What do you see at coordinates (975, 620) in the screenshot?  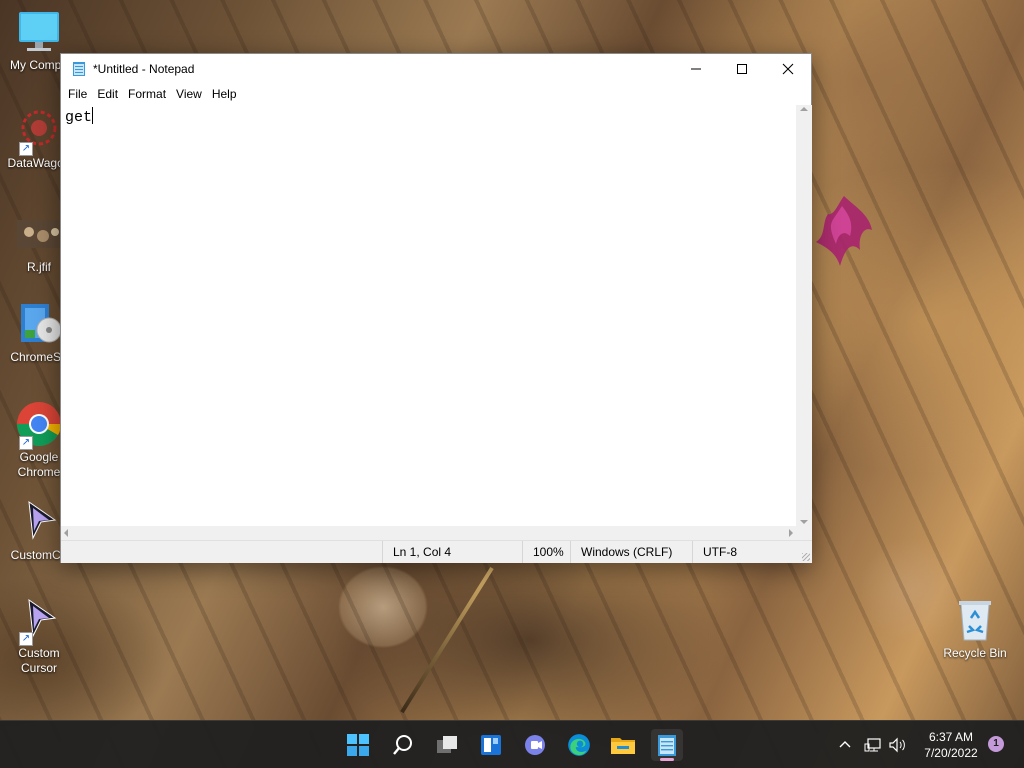 I see `recycle-bin-icon` at bounding box center [975, 620].